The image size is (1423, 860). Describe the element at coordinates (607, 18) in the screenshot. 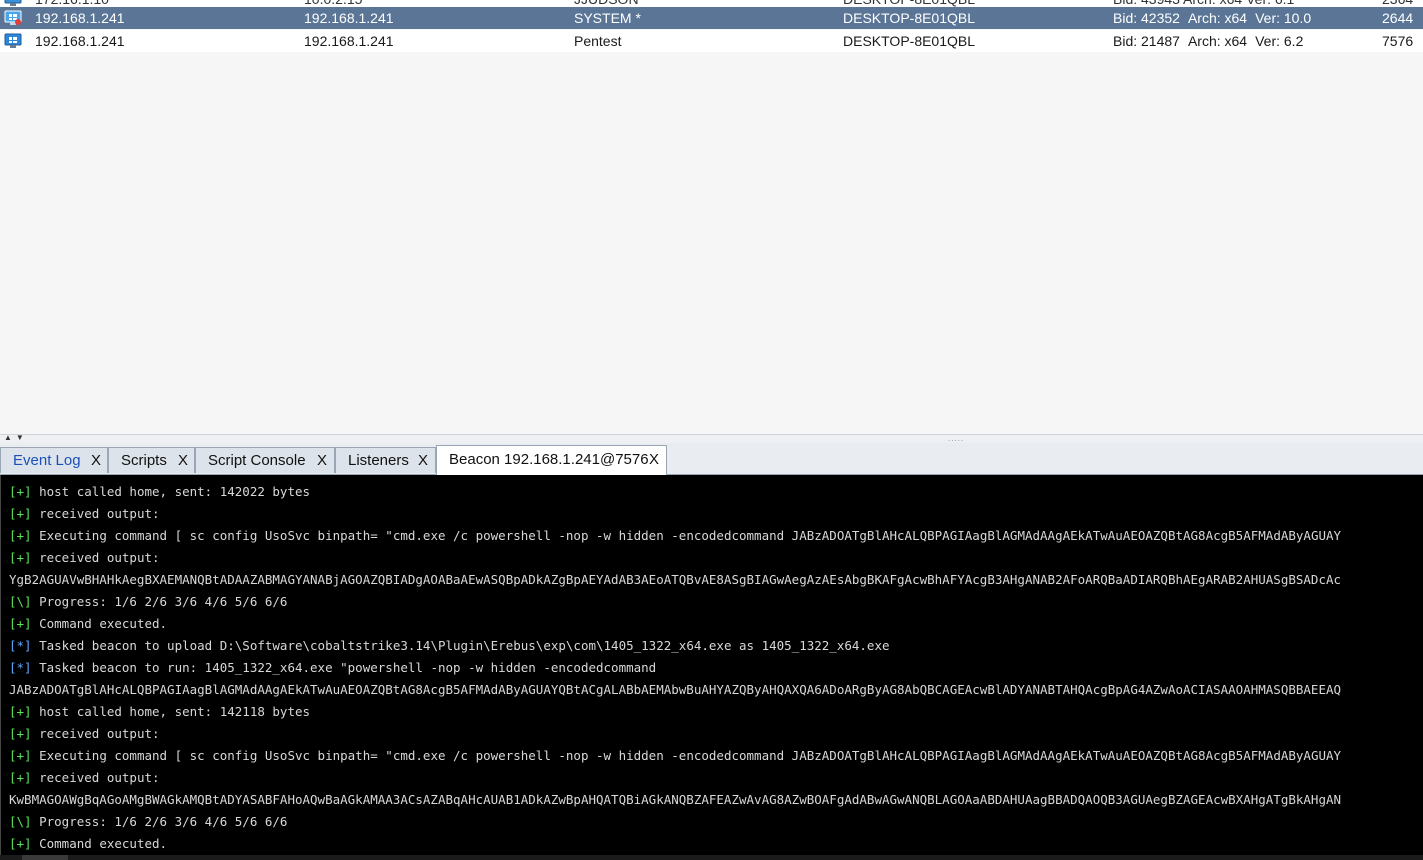

I see `session-user: SYSTEM *` at that location.